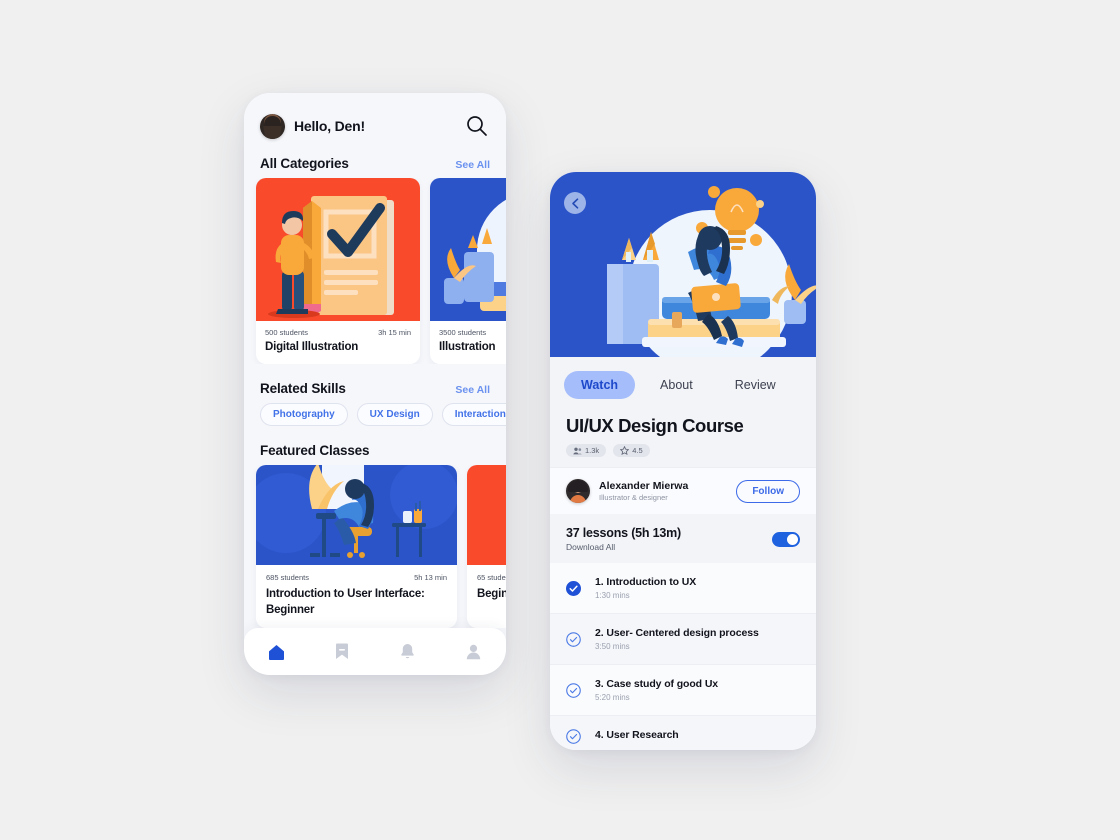 This screenshot has height=840, width=1120. I want to click on featured-duration: 5h 13 min, so click(430, 577).